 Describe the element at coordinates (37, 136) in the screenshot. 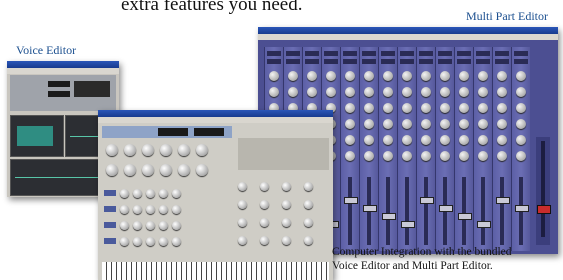

I see `envelope-display` at that location.